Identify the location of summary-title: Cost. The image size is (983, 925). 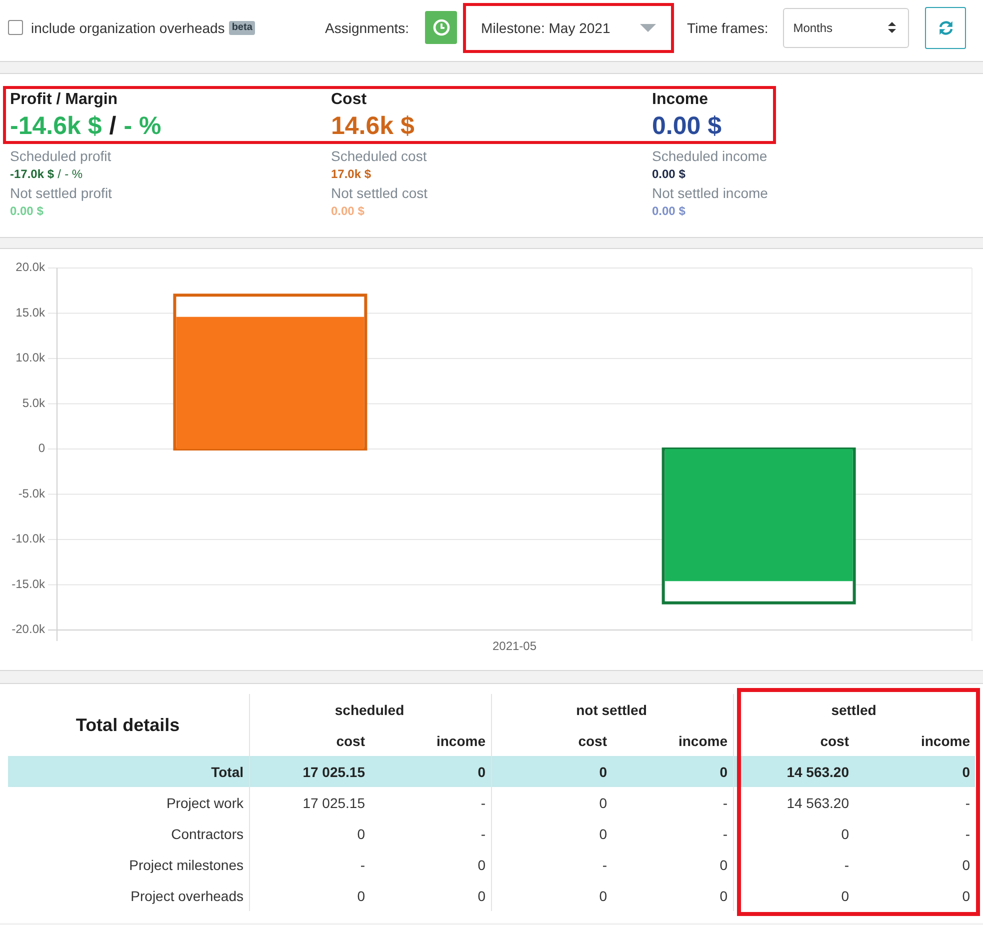
(349, 100).